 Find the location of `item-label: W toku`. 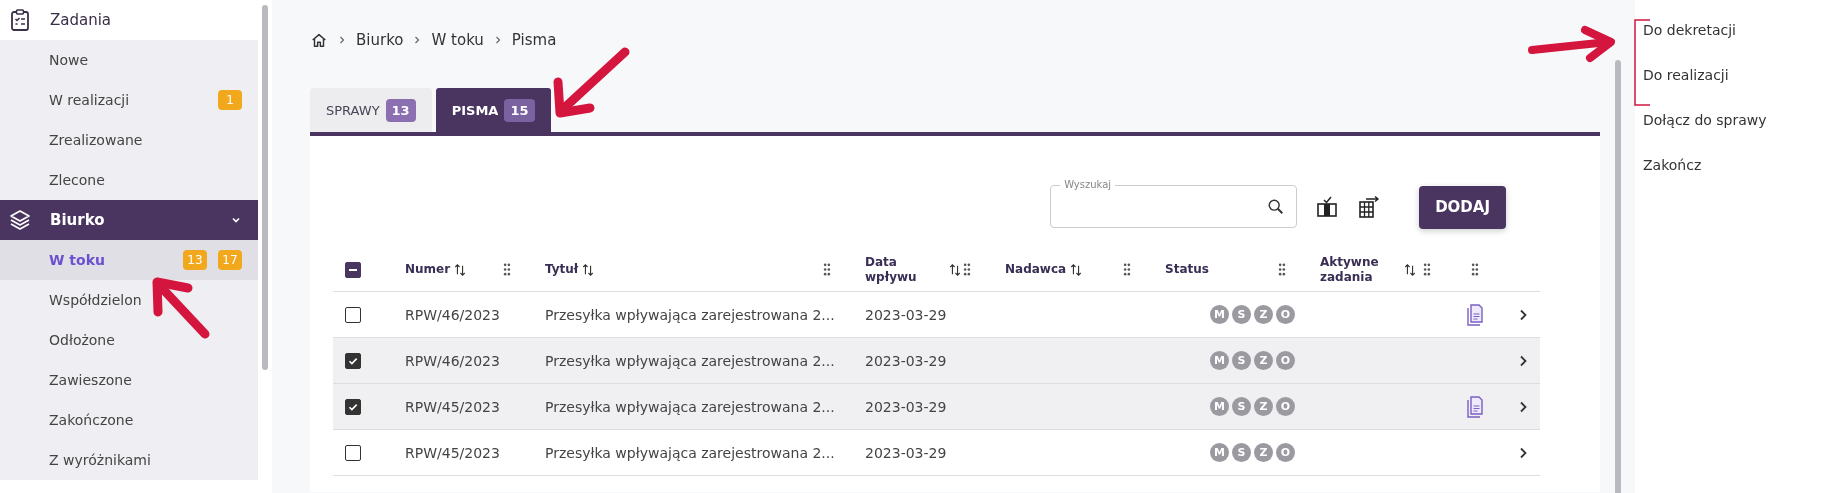

item-label: W toku is located at coordinates (77, 260).